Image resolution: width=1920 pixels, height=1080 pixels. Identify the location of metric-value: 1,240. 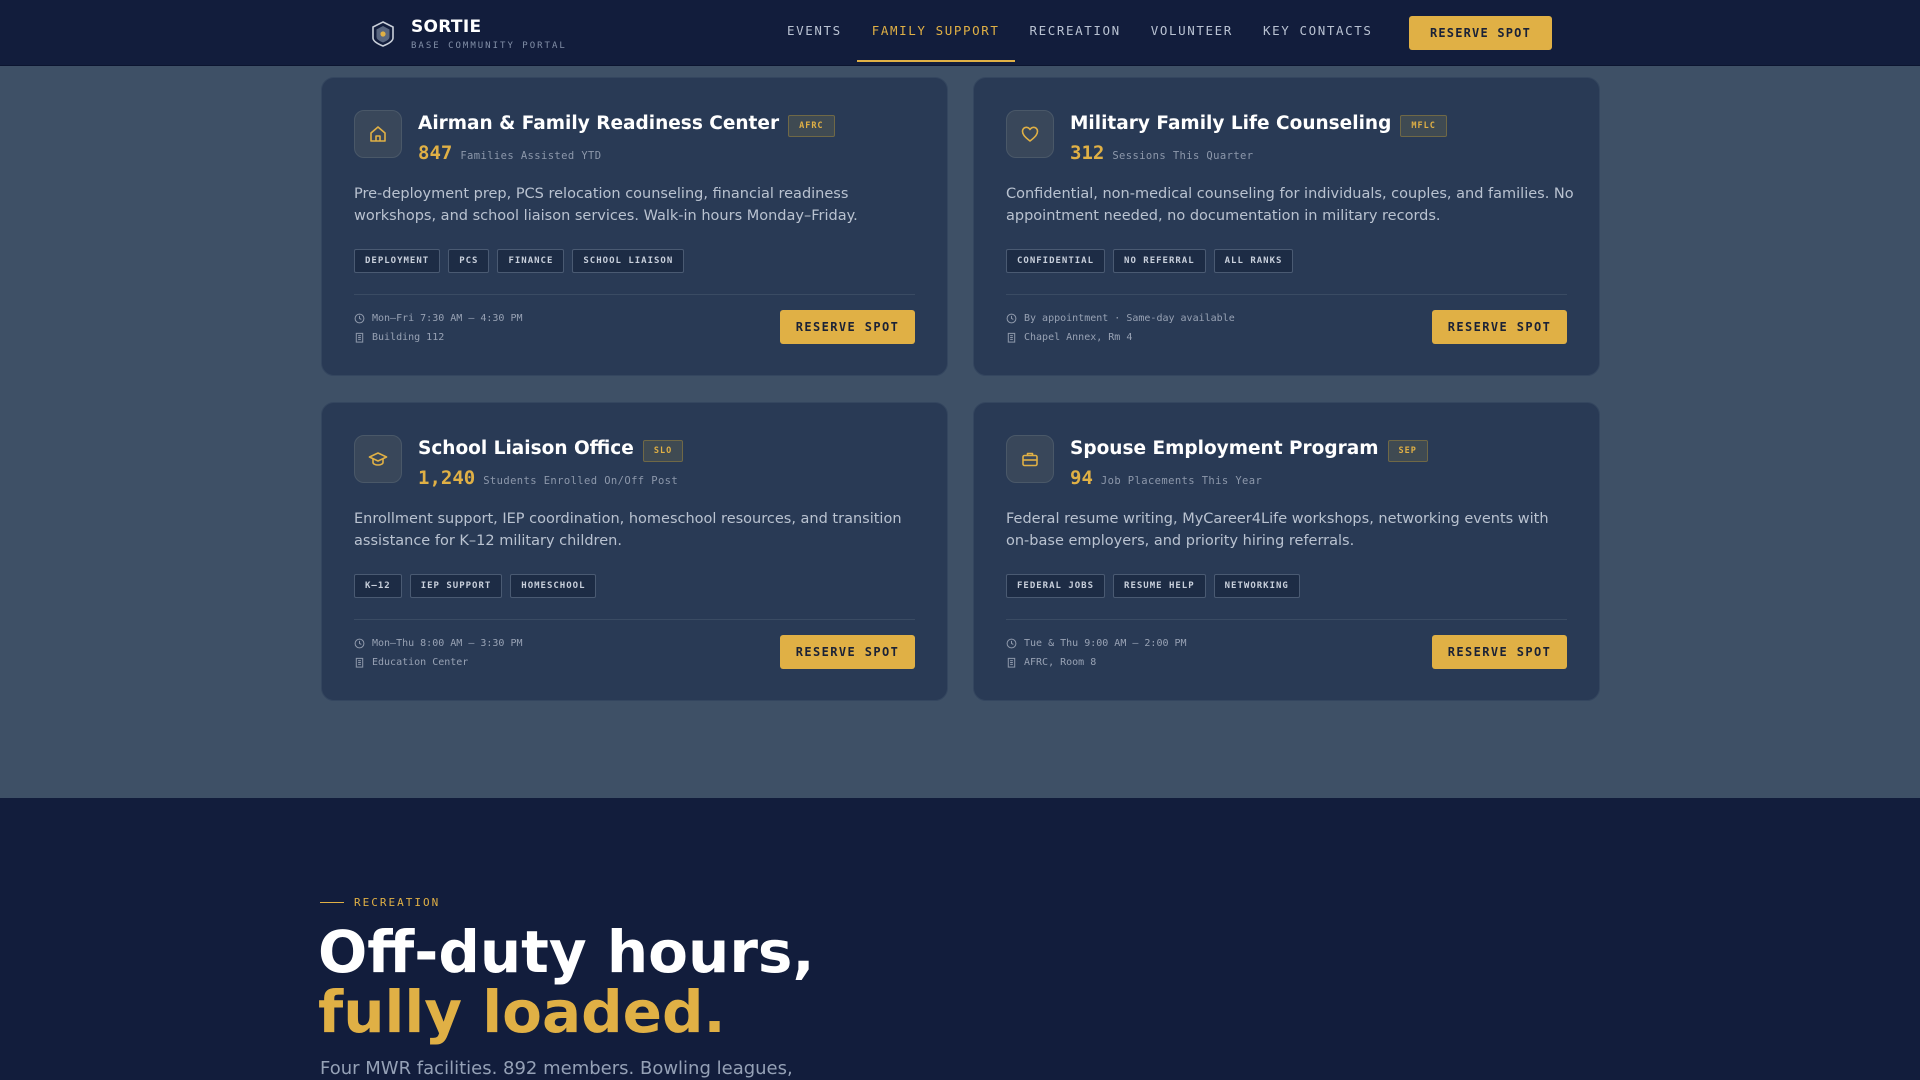
(447, 478).